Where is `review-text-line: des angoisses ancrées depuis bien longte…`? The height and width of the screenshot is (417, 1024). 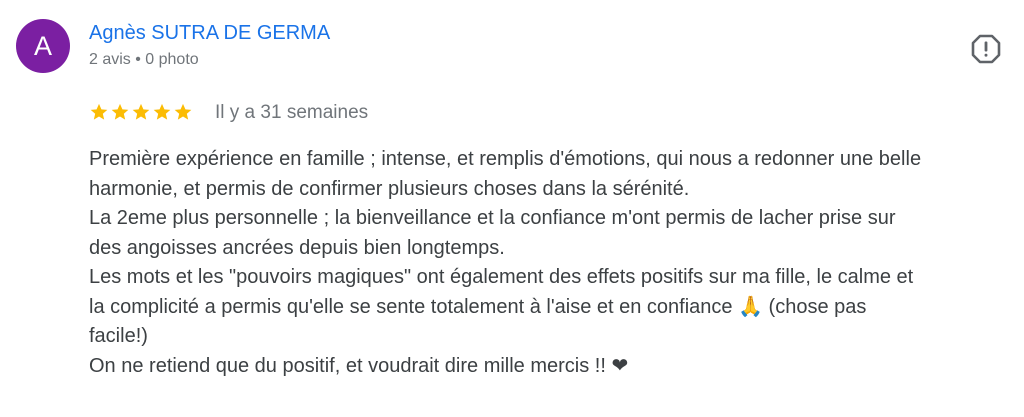 review-text-line: des angoisses ancrées depuis bien longte… is located at coordinates (297, 247).